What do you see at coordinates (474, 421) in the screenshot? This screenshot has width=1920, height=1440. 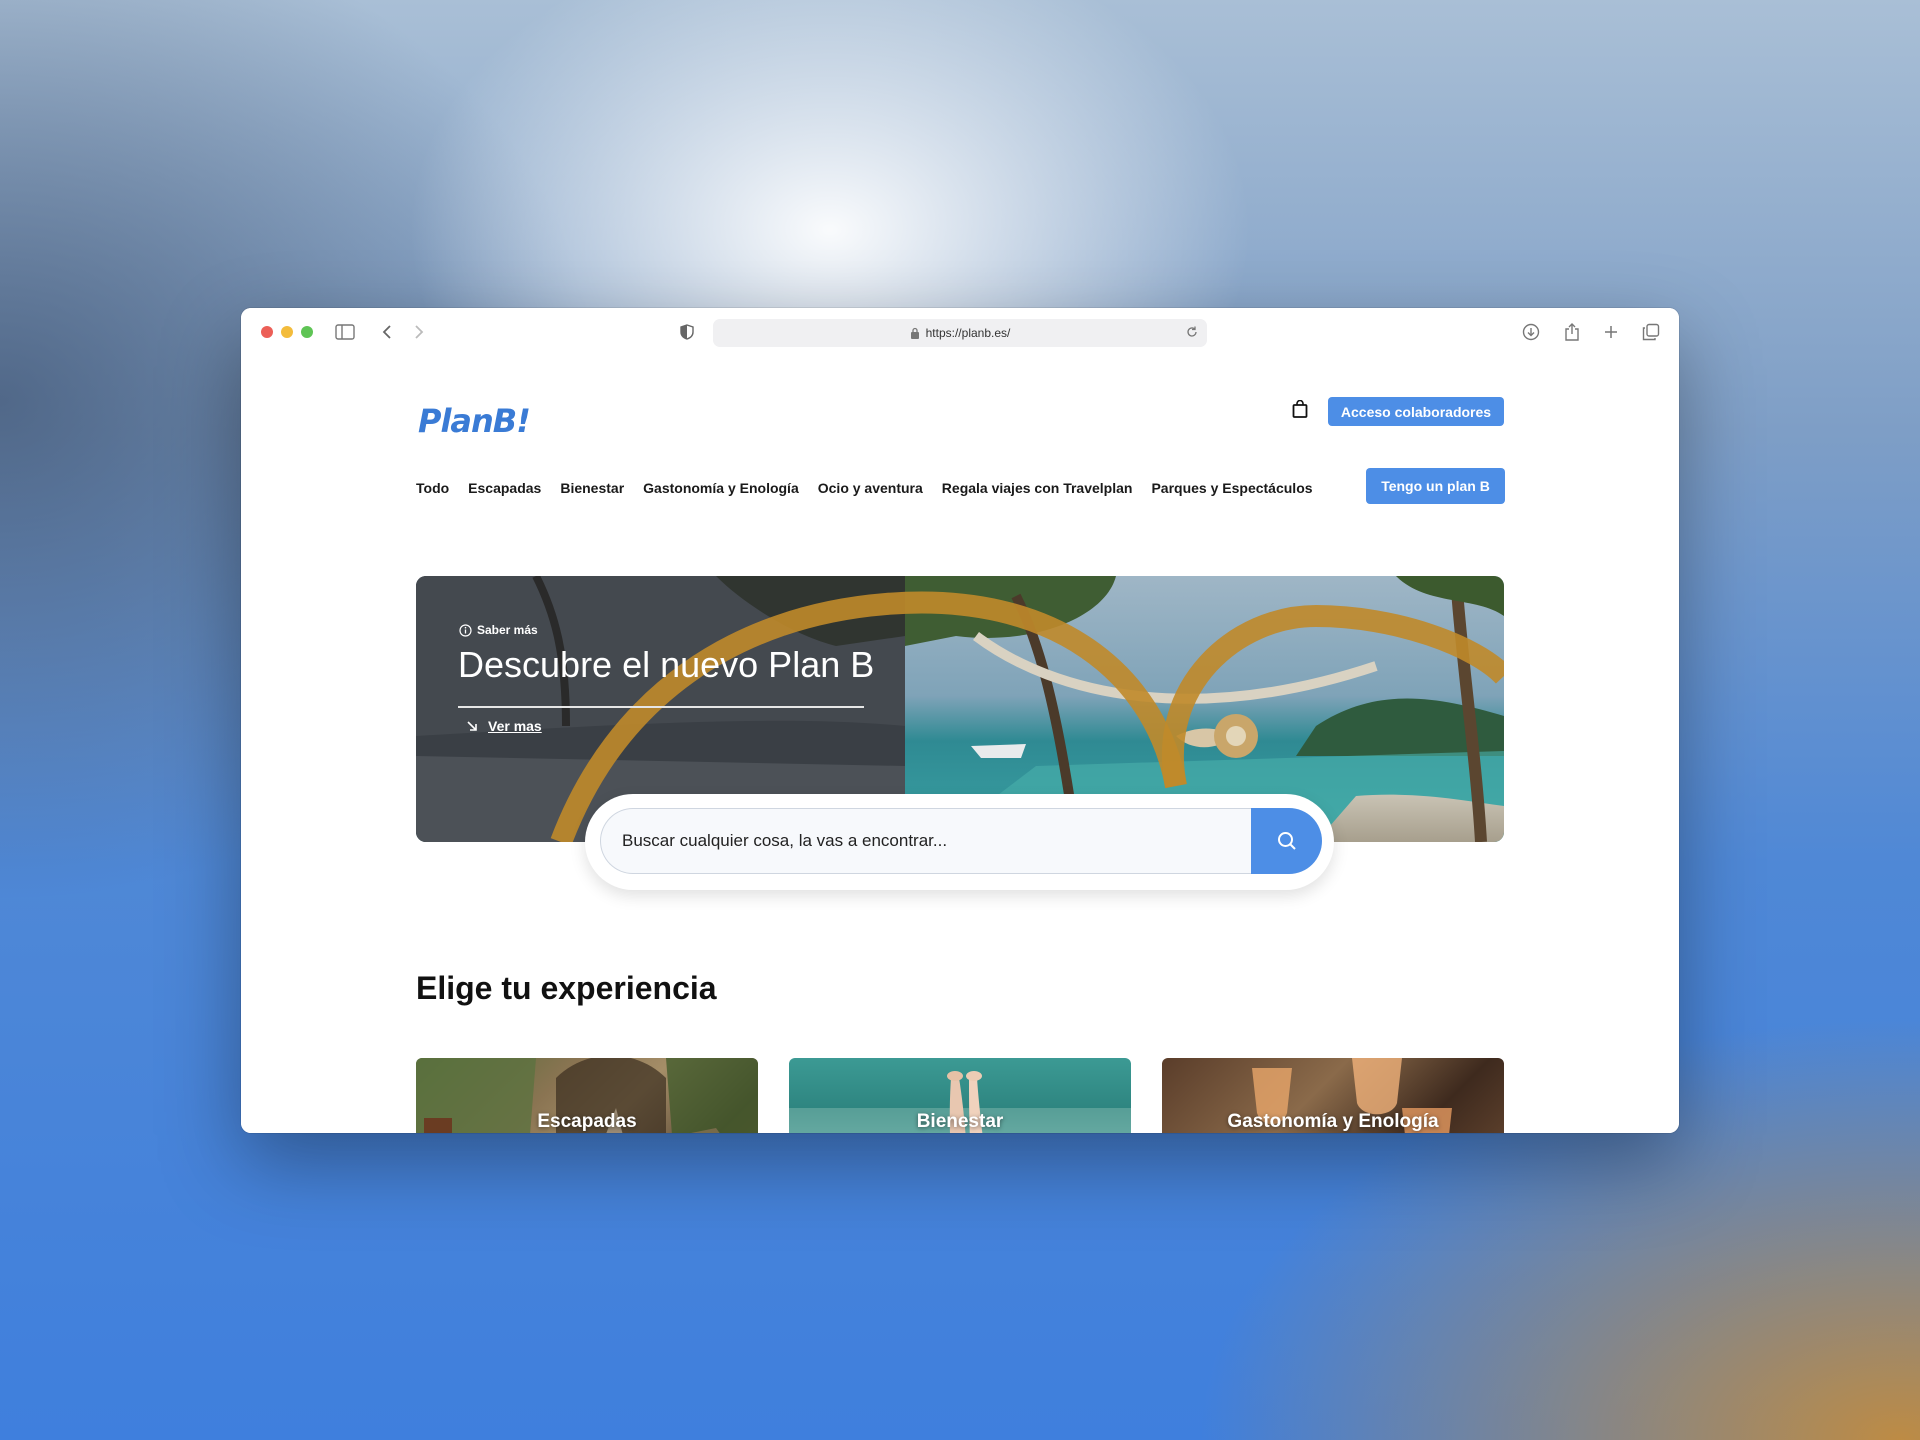 I see `planb-logo: PlanB!` at bounding box center [474, 421].